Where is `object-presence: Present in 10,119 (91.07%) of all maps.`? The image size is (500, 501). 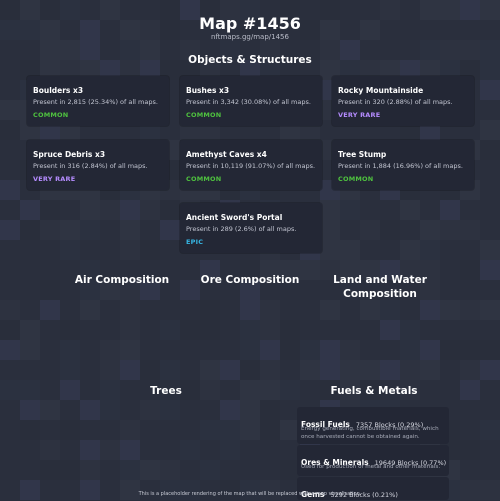 object-presence: Present in 10,119 (91.07%) of all maps. is located at coordinates (251, 166).